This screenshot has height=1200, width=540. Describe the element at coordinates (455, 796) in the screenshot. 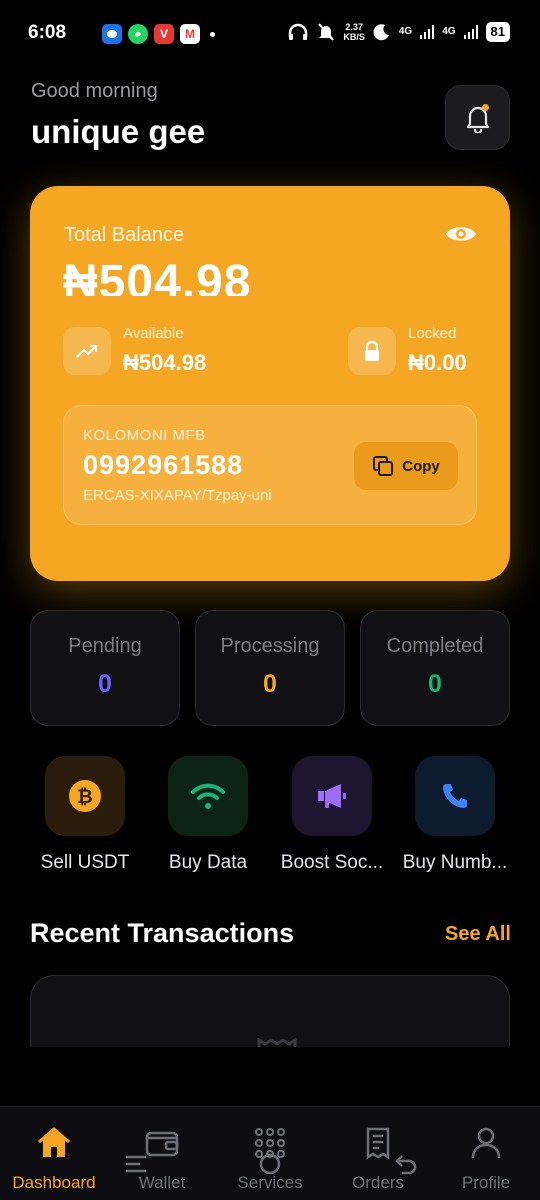

I see `phone-icon` at that location.